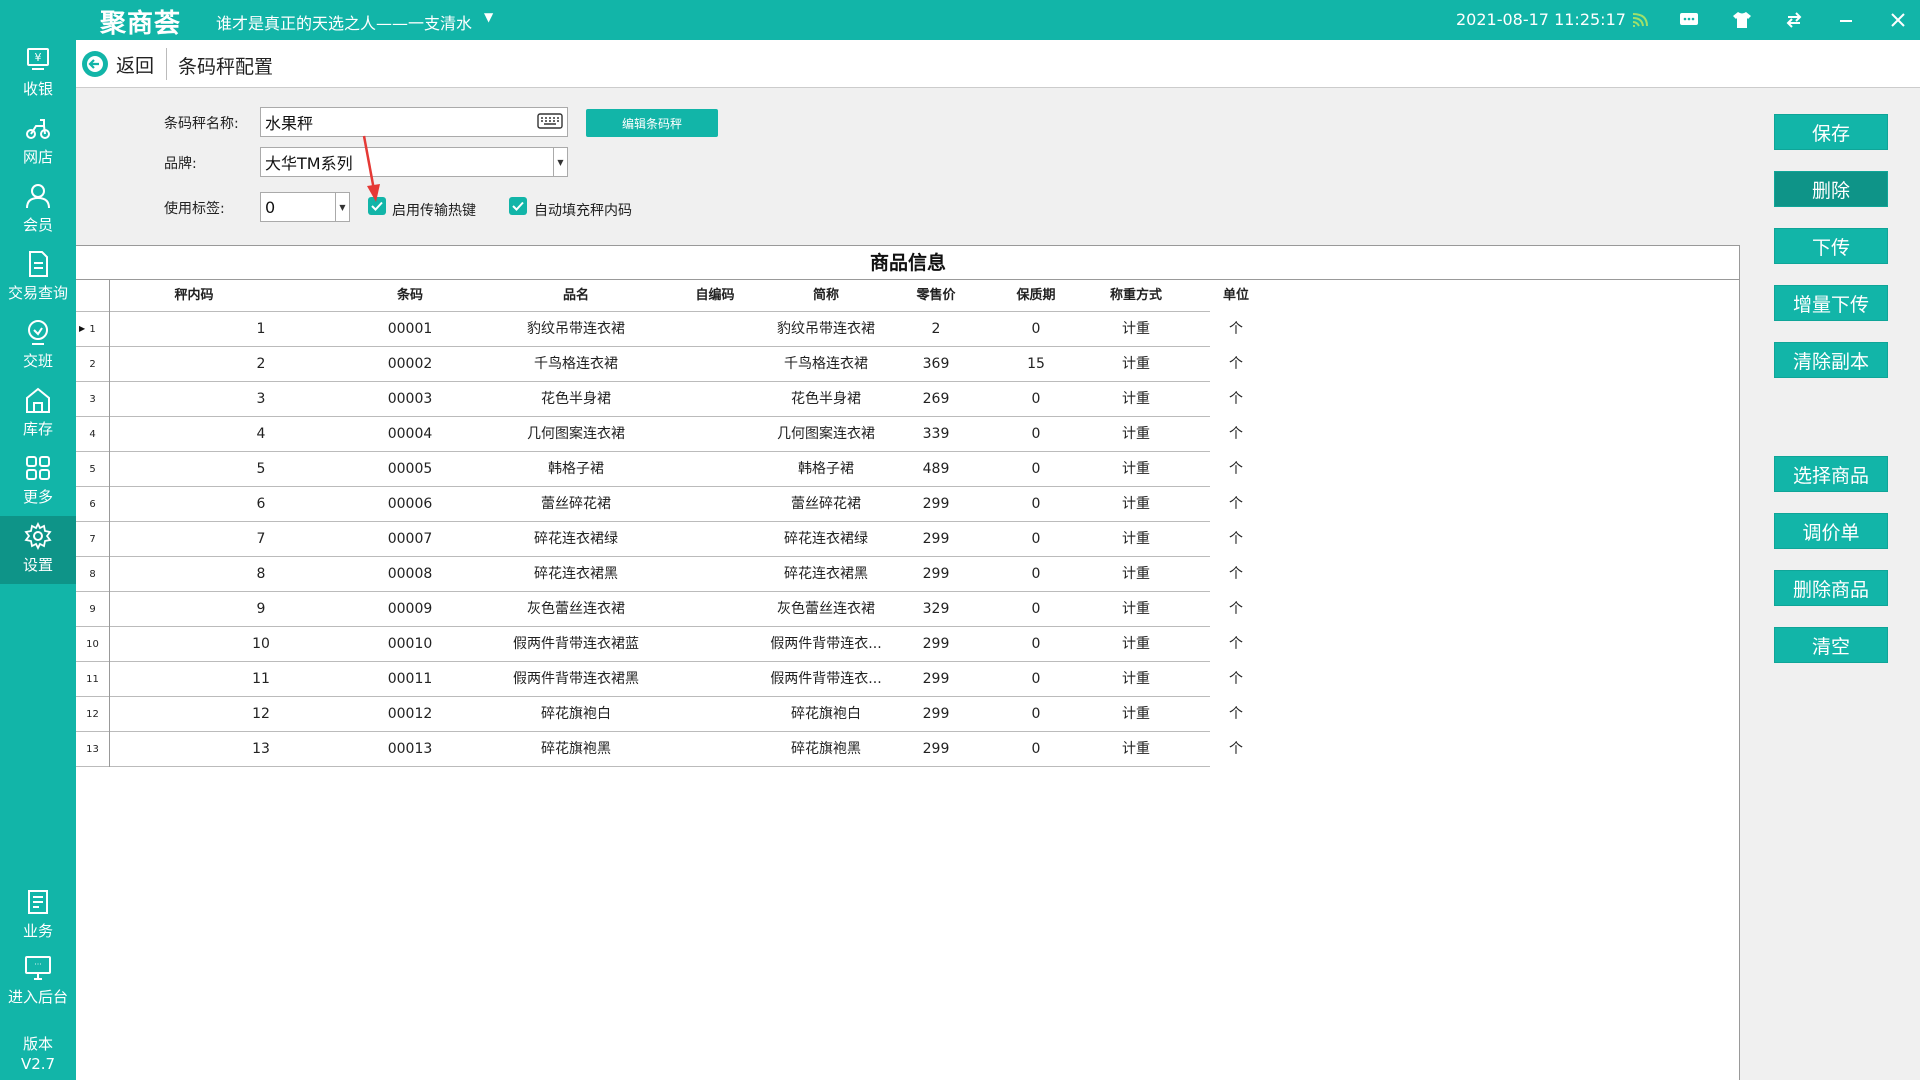 Image resolution: width=1920 pixels, height=1080 pixels. I want to click on delete-goods-button: 删除商品, so click(1831, 588).